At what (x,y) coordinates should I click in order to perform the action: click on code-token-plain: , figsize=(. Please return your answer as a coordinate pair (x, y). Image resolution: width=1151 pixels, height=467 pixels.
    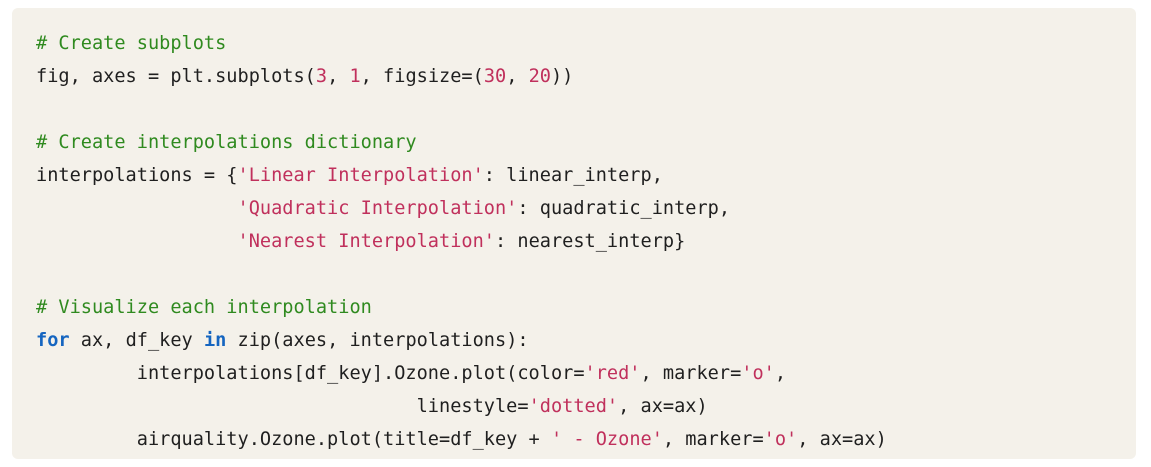
    Looking at the image, I should click on (422, 76).